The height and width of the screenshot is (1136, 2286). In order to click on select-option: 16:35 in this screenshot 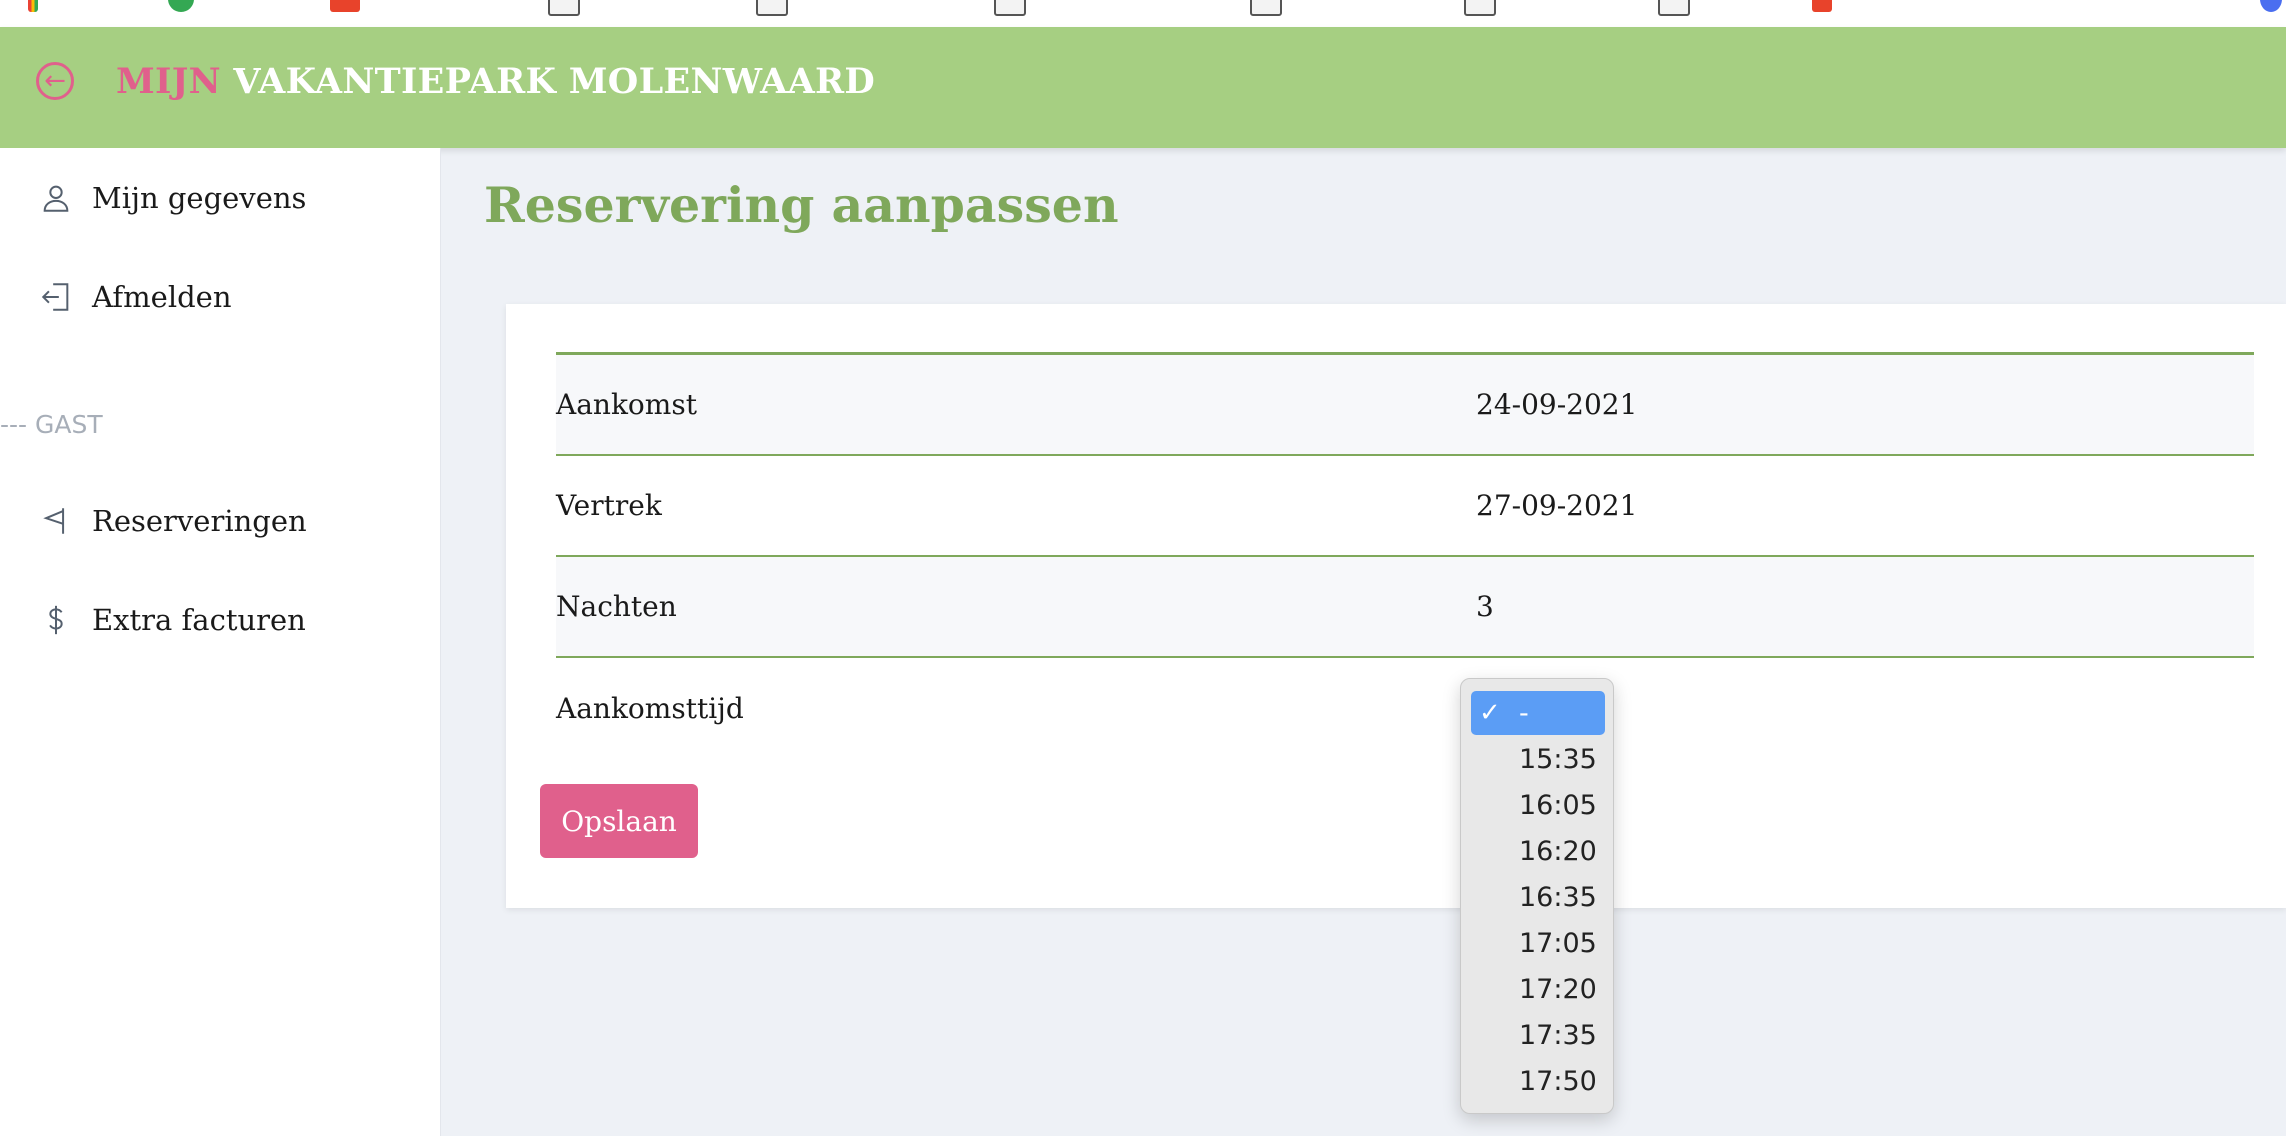, I will do `click(1538, 897)`.